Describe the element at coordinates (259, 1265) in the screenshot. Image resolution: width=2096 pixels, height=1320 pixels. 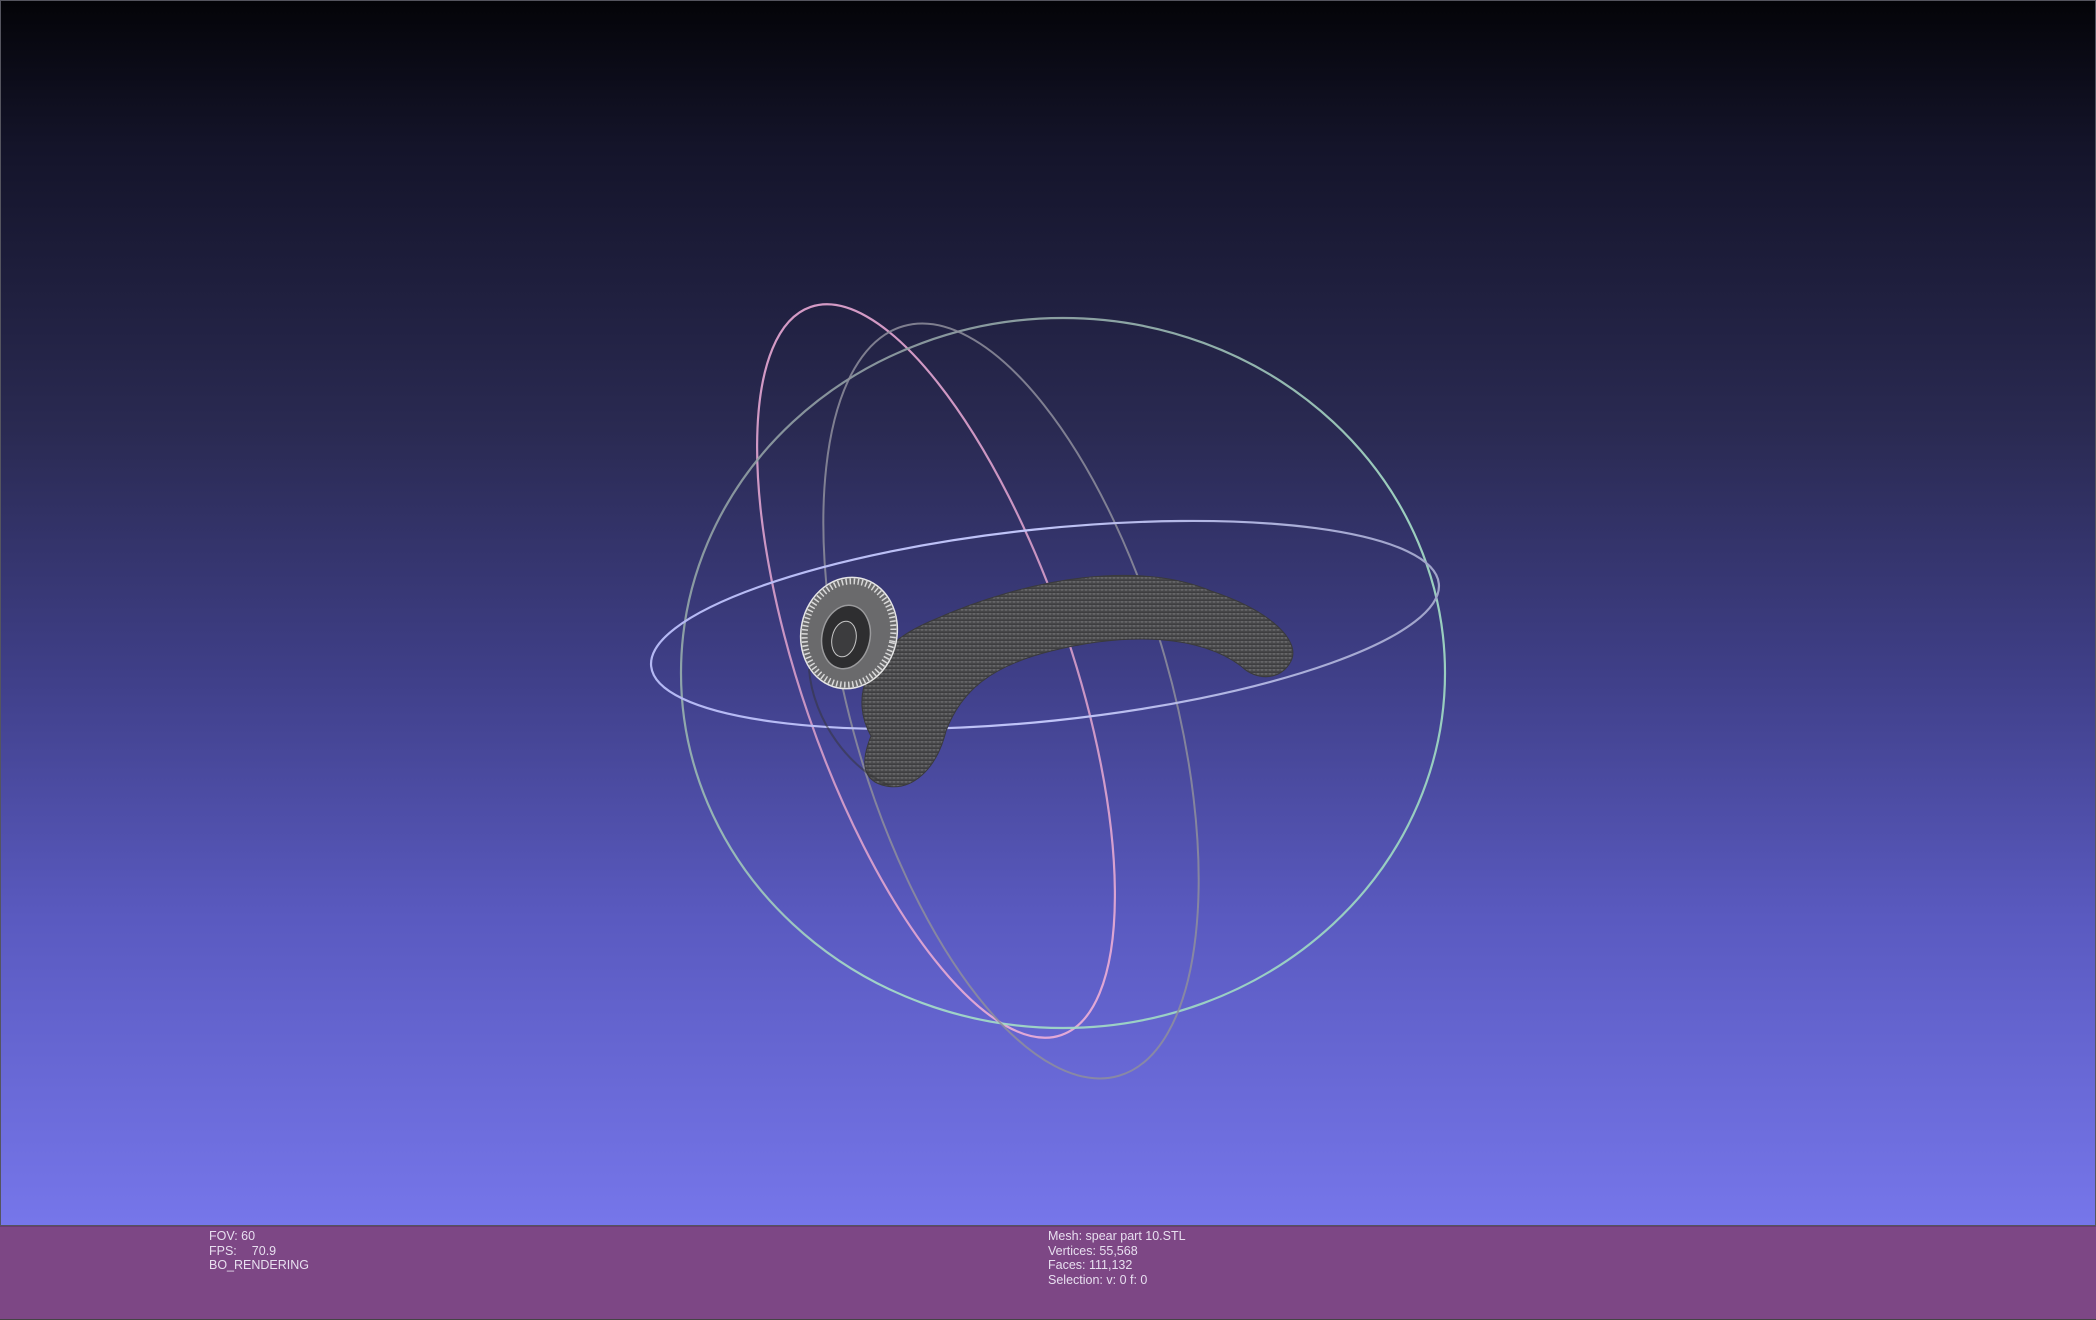
I see `render-mode: BO_RENDERING` at that location.